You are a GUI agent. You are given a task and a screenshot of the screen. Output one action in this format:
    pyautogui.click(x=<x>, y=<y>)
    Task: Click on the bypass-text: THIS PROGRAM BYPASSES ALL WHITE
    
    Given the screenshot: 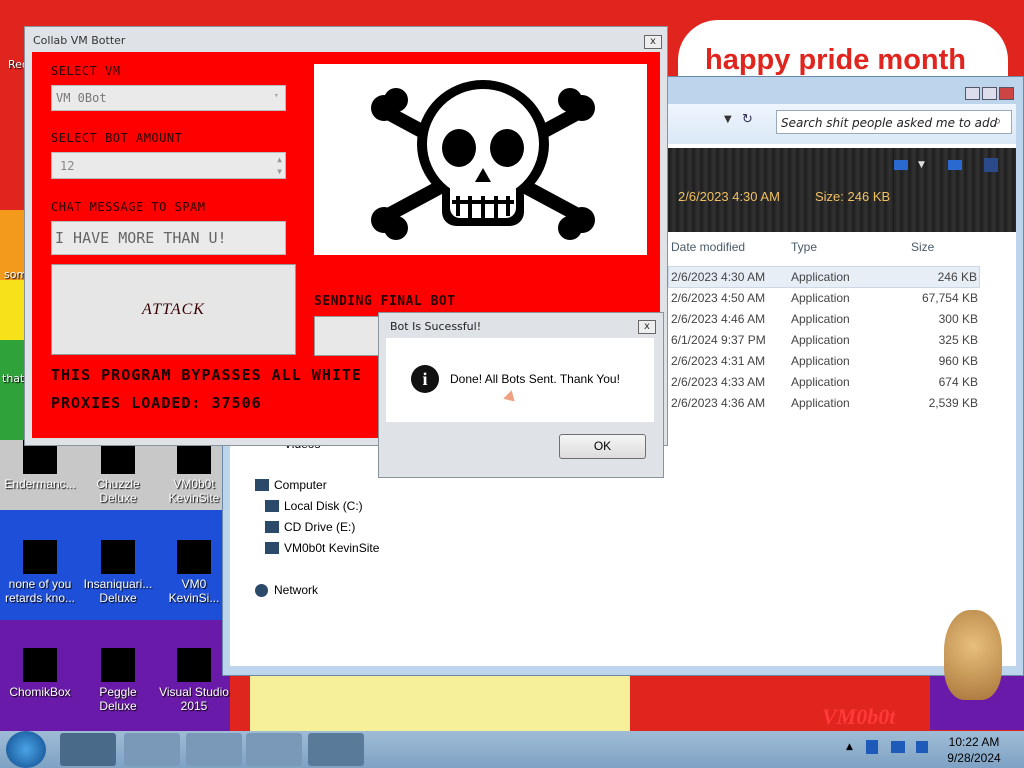 What is the action you would take?
    pyautogui.click(x=206, y=375)
    